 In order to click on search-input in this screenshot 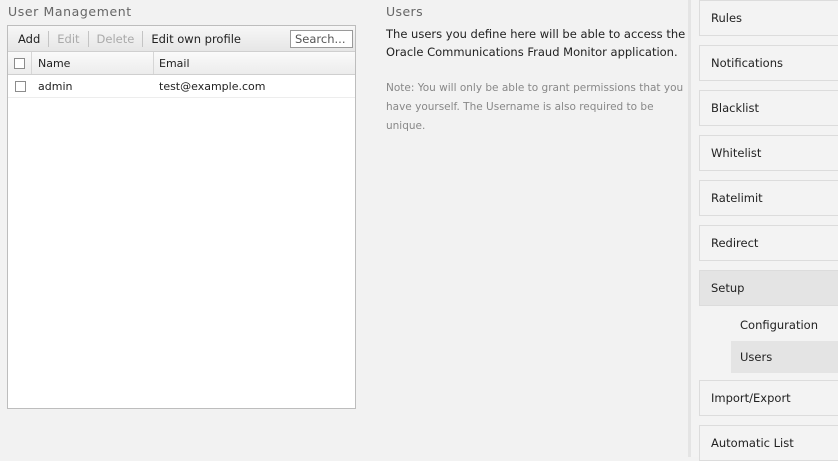, I will do `click(321, 38)`.